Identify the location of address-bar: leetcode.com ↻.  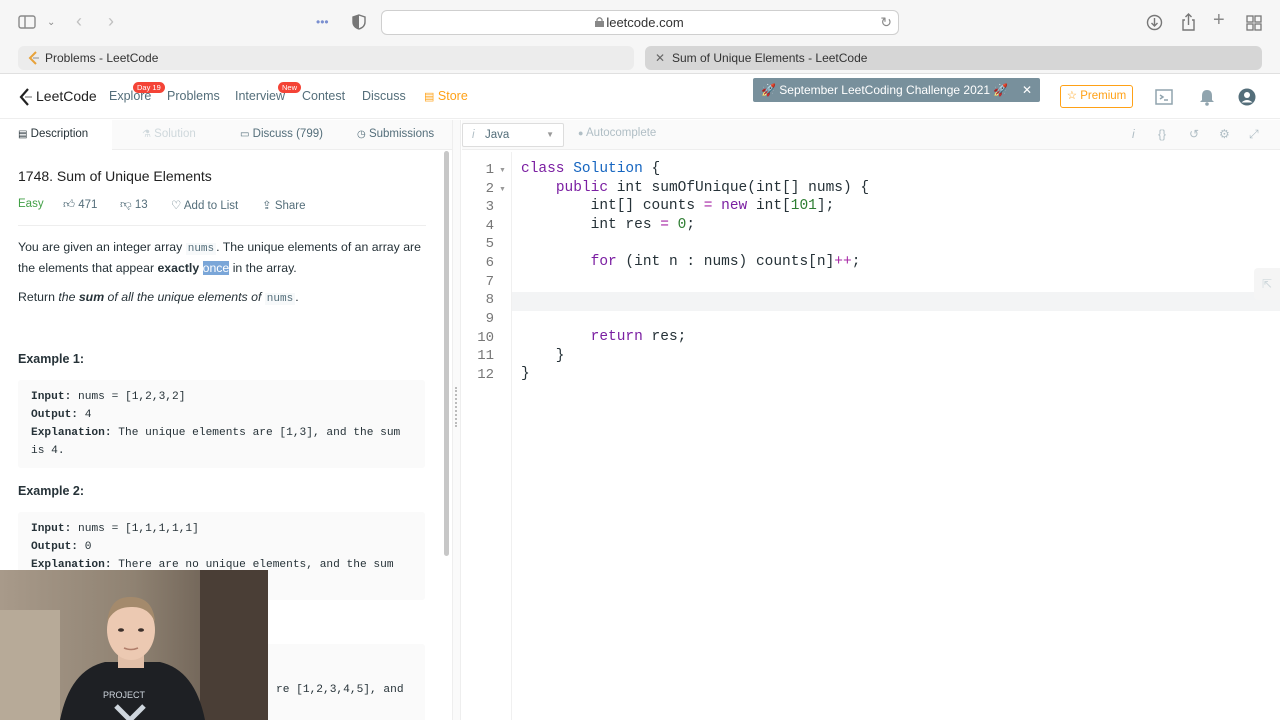
(640, 22).